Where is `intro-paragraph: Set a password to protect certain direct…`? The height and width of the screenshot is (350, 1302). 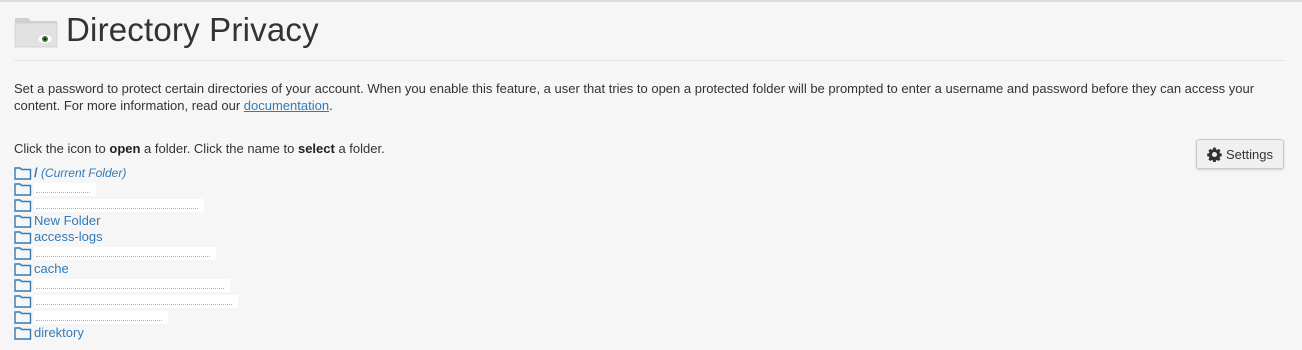
intro-paragraph: Set a password to protect certain direct… is located at coordinates (650, 97).